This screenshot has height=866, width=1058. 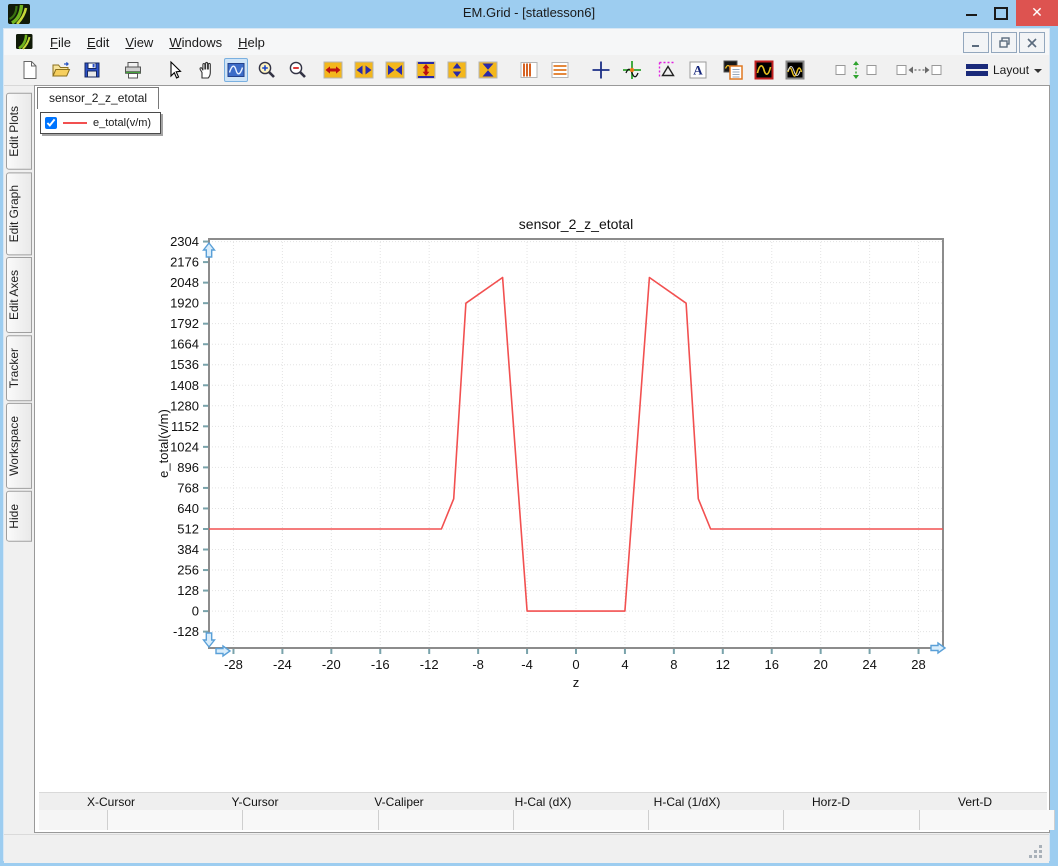 I want to click on zoom-in-icon, so click(x=267, y=70).